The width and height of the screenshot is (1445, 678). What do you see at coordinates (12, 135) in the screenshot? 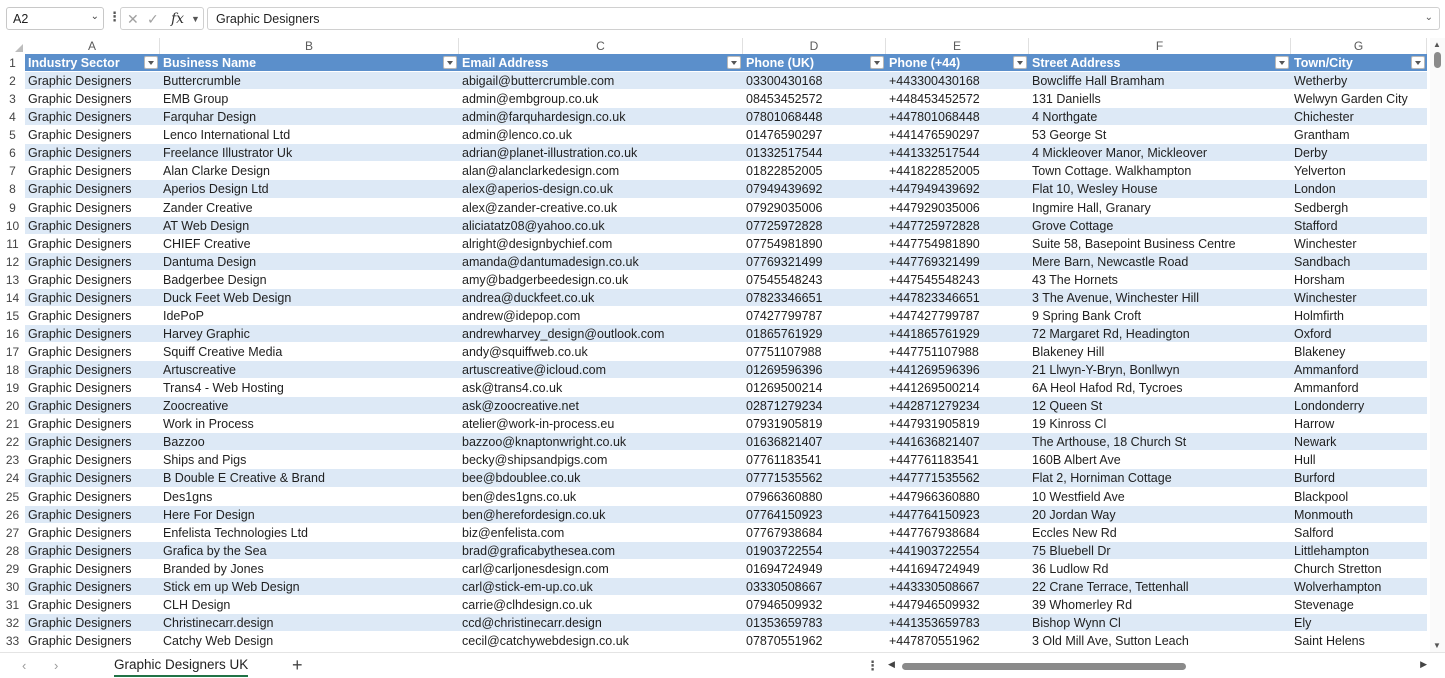
I see `row-header: 5` at bounding box center [12, 135].